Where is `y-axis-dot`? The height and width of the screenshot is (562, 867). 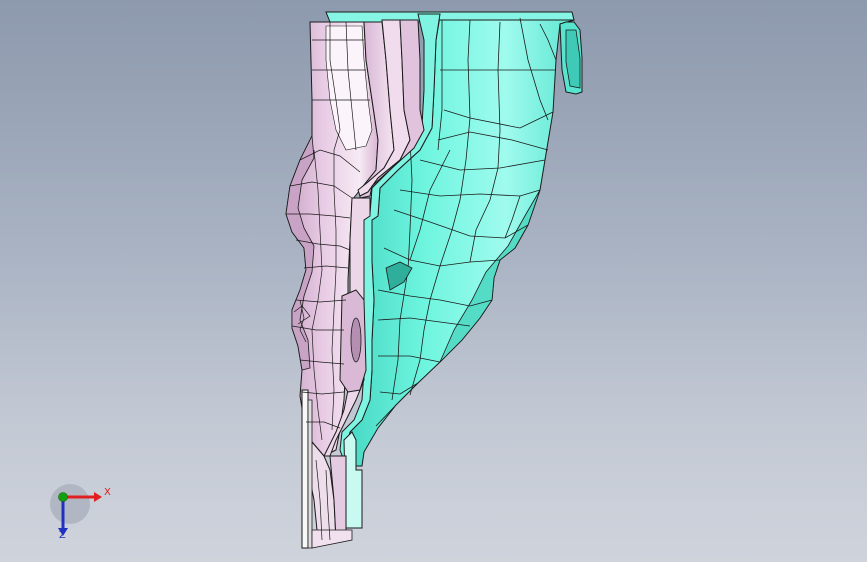
y-axis-dot is located at coordinates (63, 497).